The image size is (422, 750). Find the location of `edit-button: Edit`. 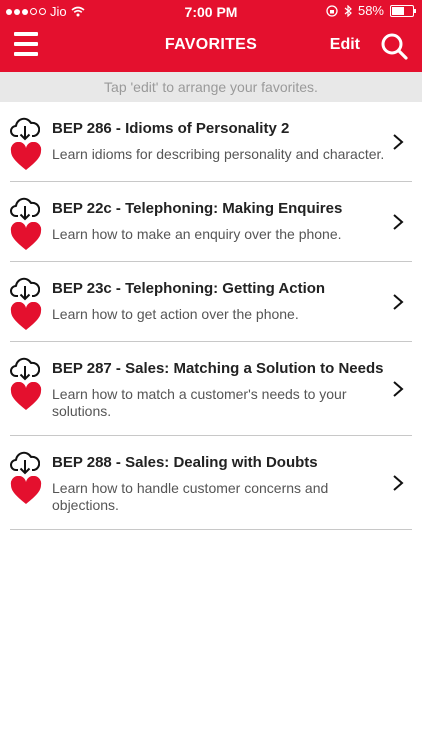

edit-button: Edit is located at coordinates (345, 45).